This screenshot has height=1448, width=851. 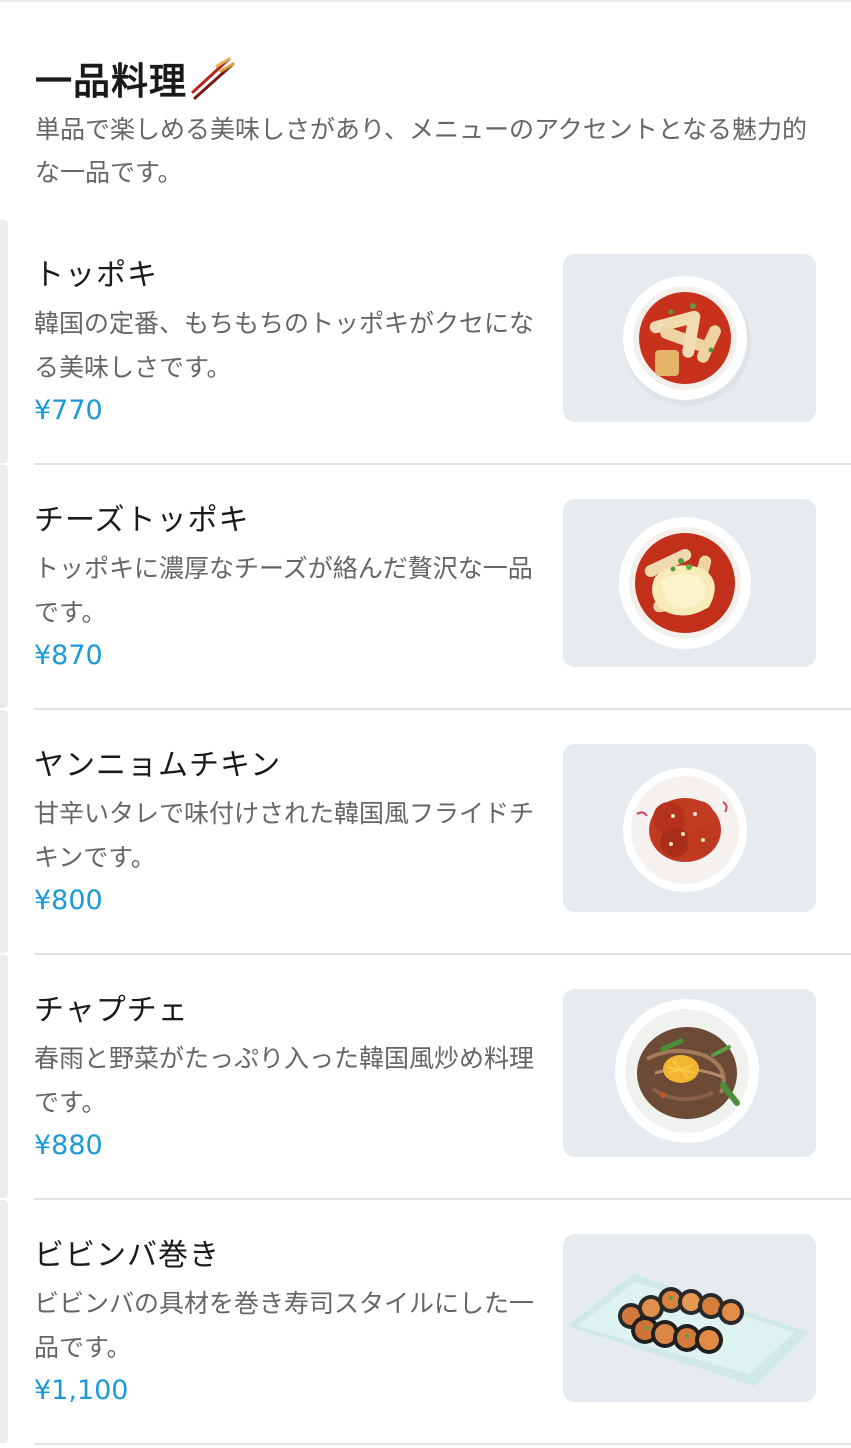 I want to click on item-name: ヤンニョムチキン, so click(x=158, y=765).